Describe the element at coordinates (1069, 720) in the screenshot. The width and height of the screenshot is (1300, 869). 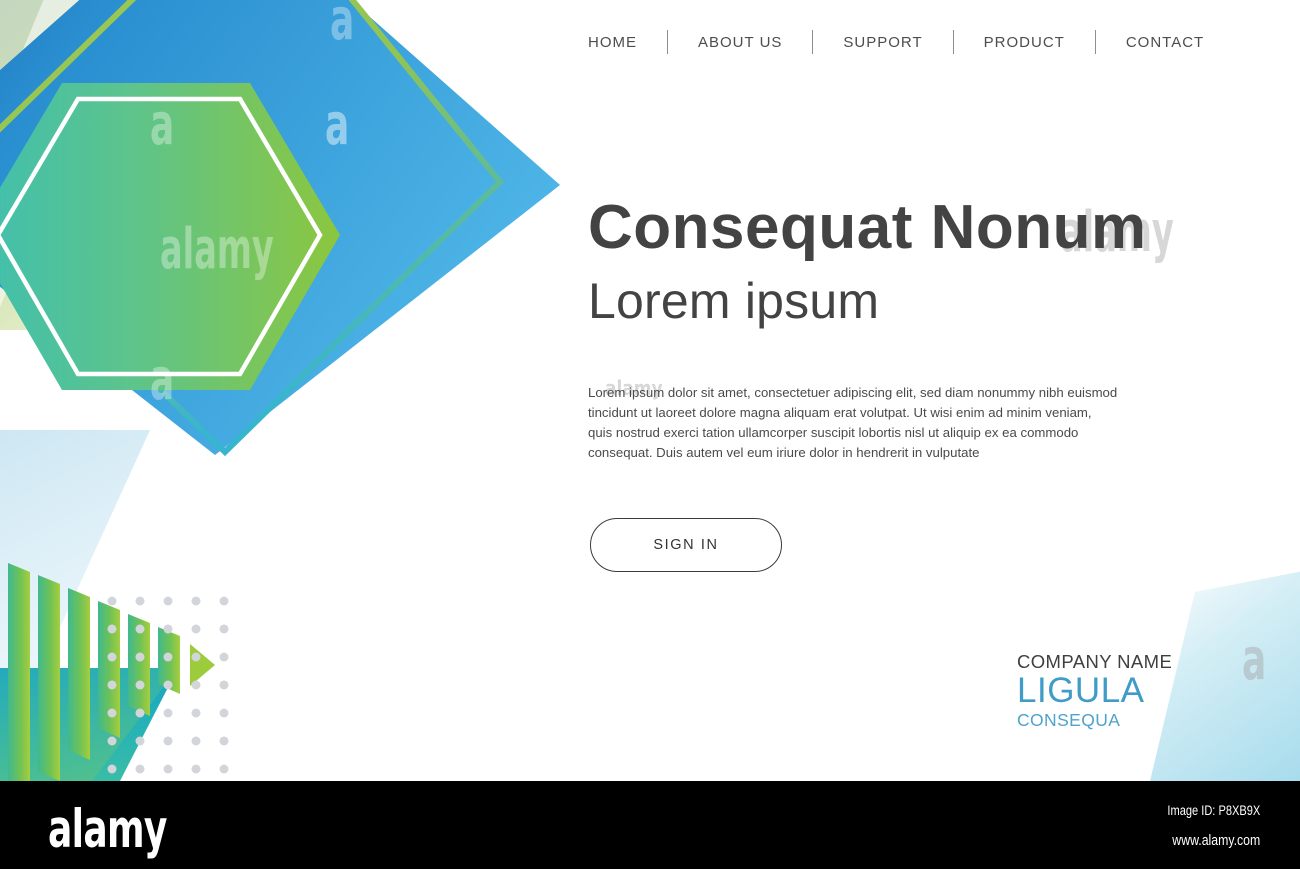
I see `brand-tagline: CONSEQUA` at that location.